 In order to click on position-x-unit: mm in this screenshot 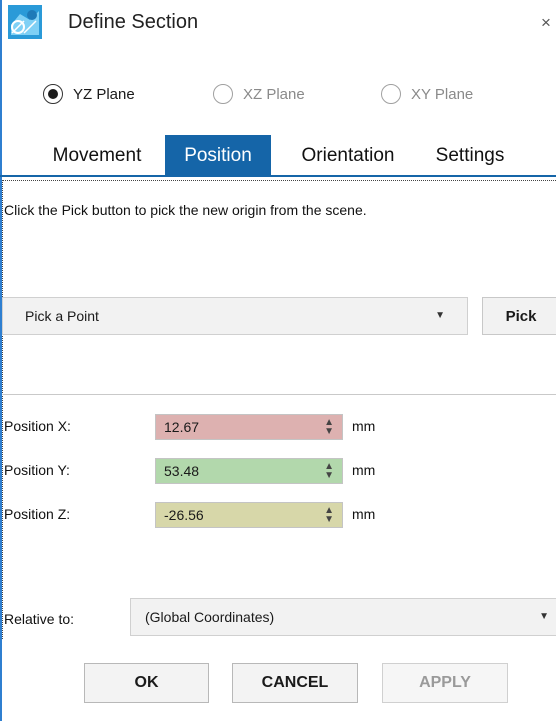, I will do `click(364, 426)`.